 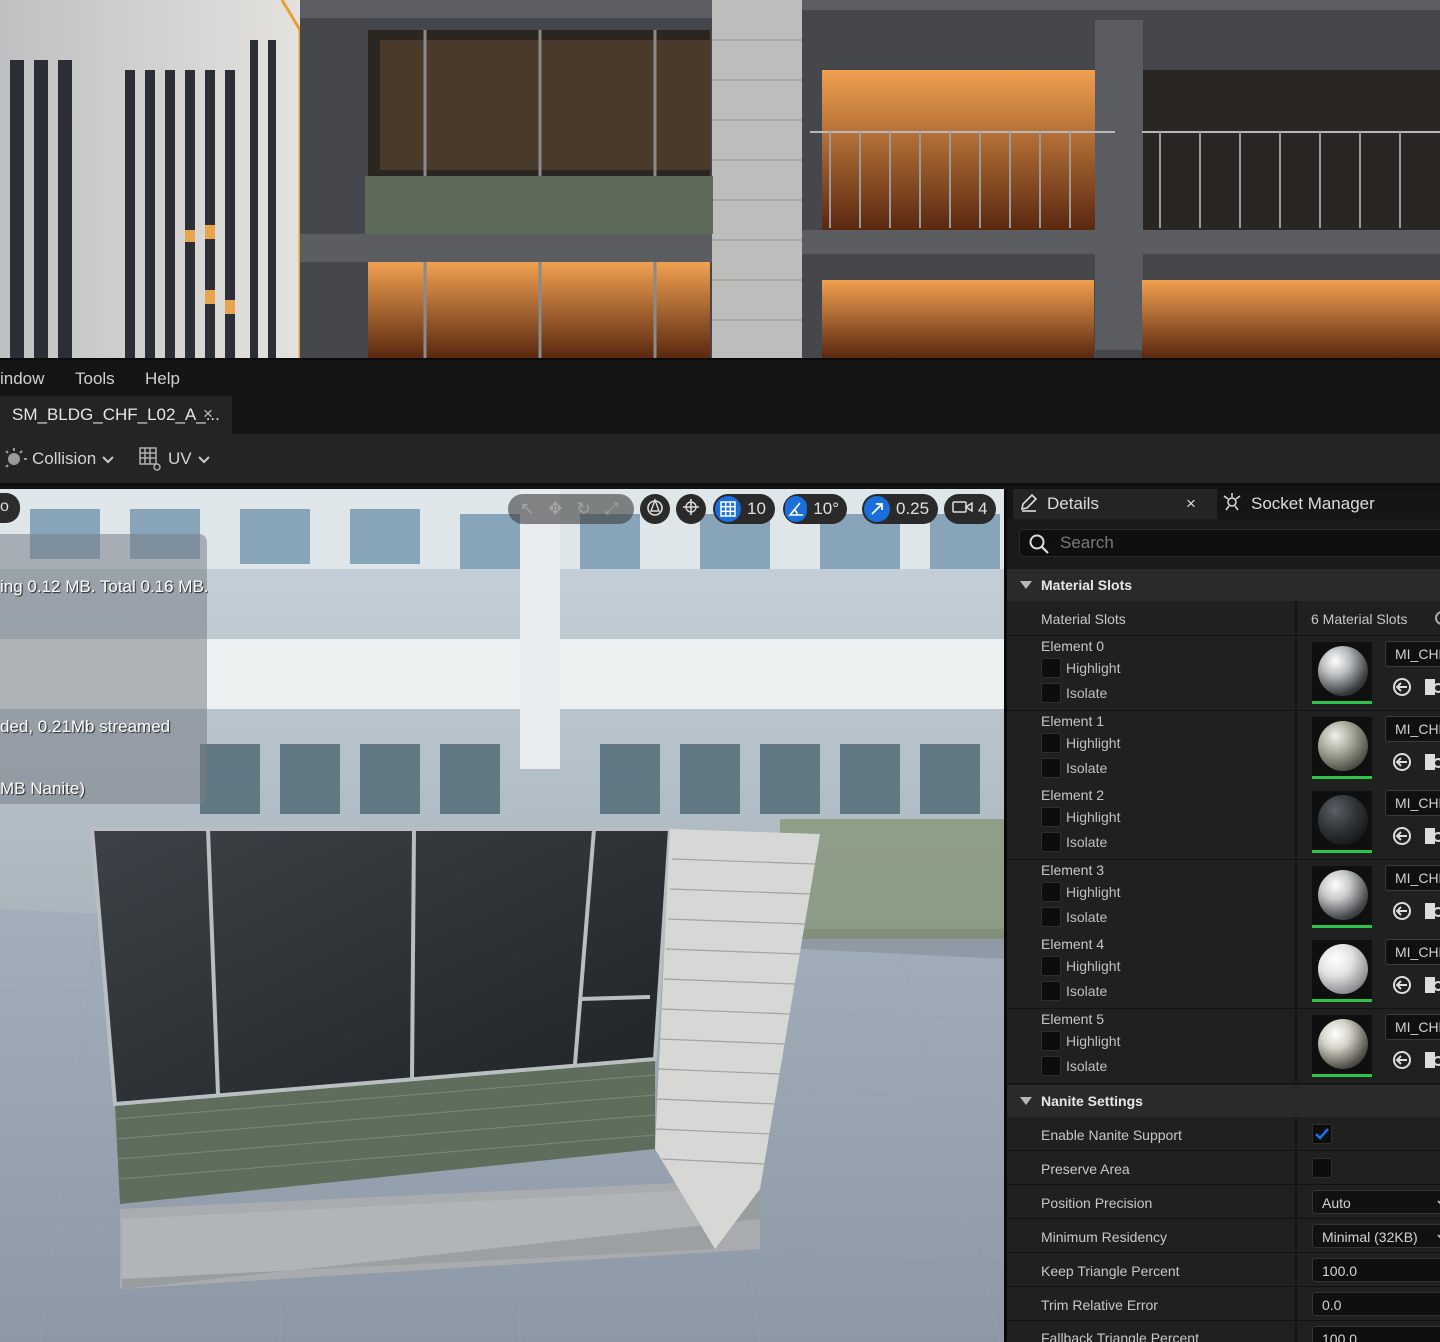 I want to click on camera-icon, so click(x=963, y=509).